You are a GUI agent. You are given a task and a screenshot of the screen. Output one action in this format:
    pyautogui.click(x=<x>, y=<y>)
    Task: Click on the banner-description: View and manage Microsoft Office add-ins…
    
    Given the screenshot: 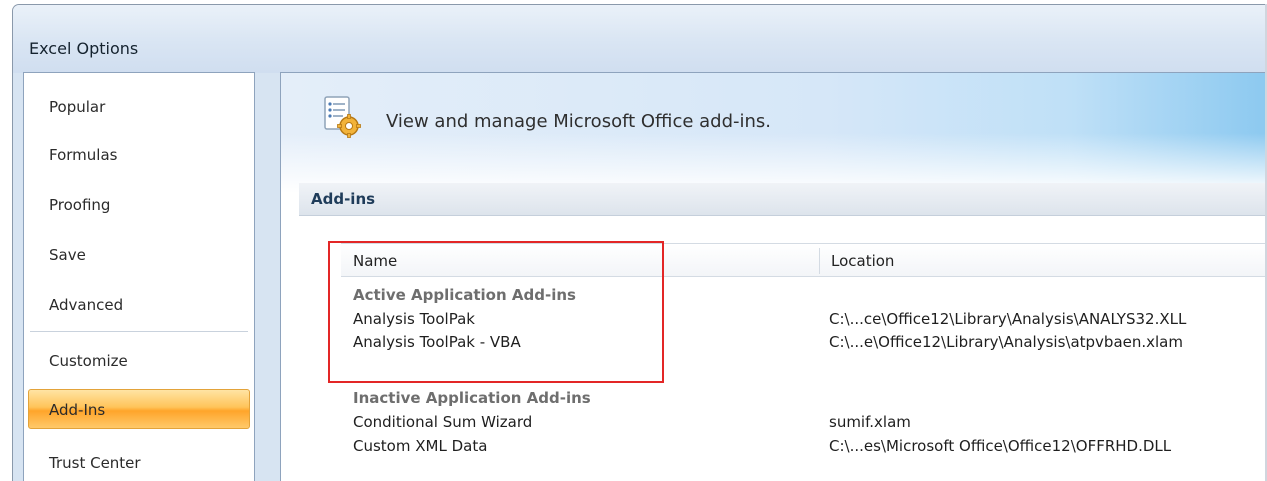 What is the action you would take?
    pyautogui.click(x=579, y=121)
    